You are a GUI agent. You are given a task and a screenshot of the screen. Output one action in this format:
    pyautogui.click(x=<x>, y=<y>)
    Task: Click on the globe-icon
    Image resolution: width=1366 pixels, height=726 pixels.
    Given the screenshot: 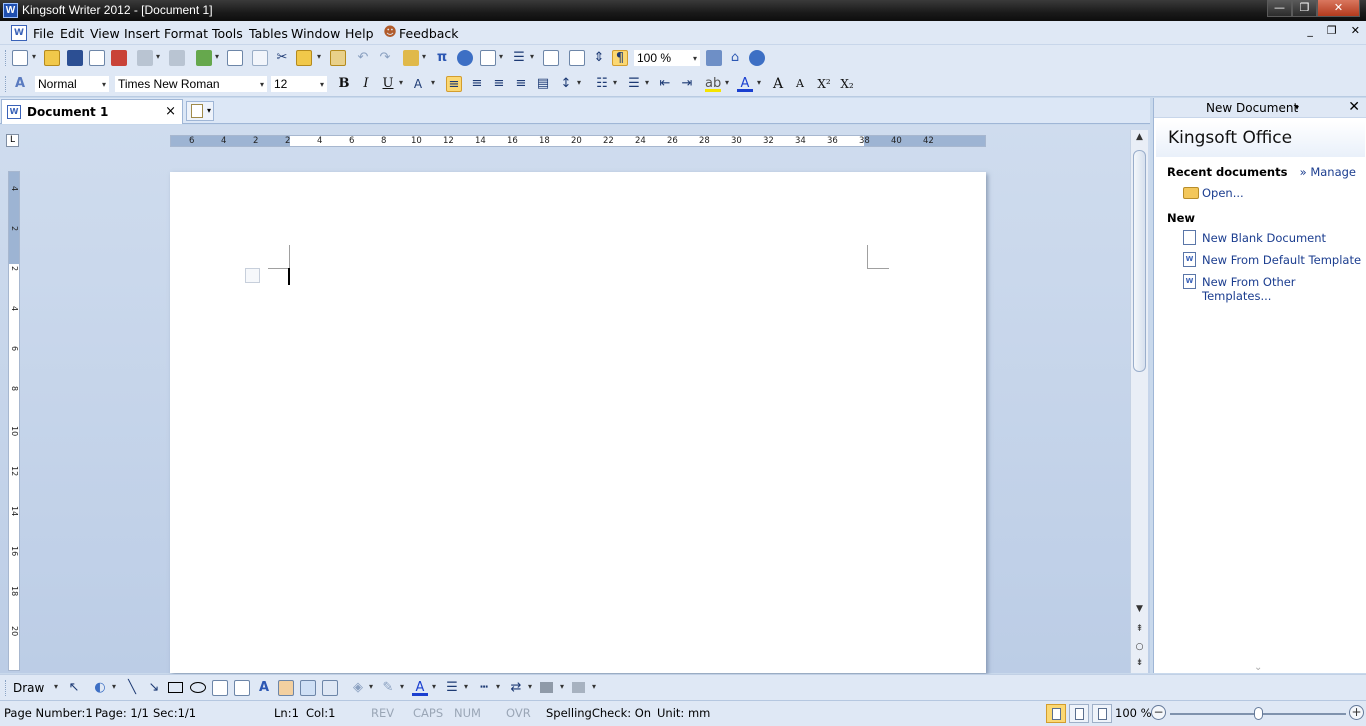 What is the action you would take?
    pyautogui.click(x=465, y=58)
    